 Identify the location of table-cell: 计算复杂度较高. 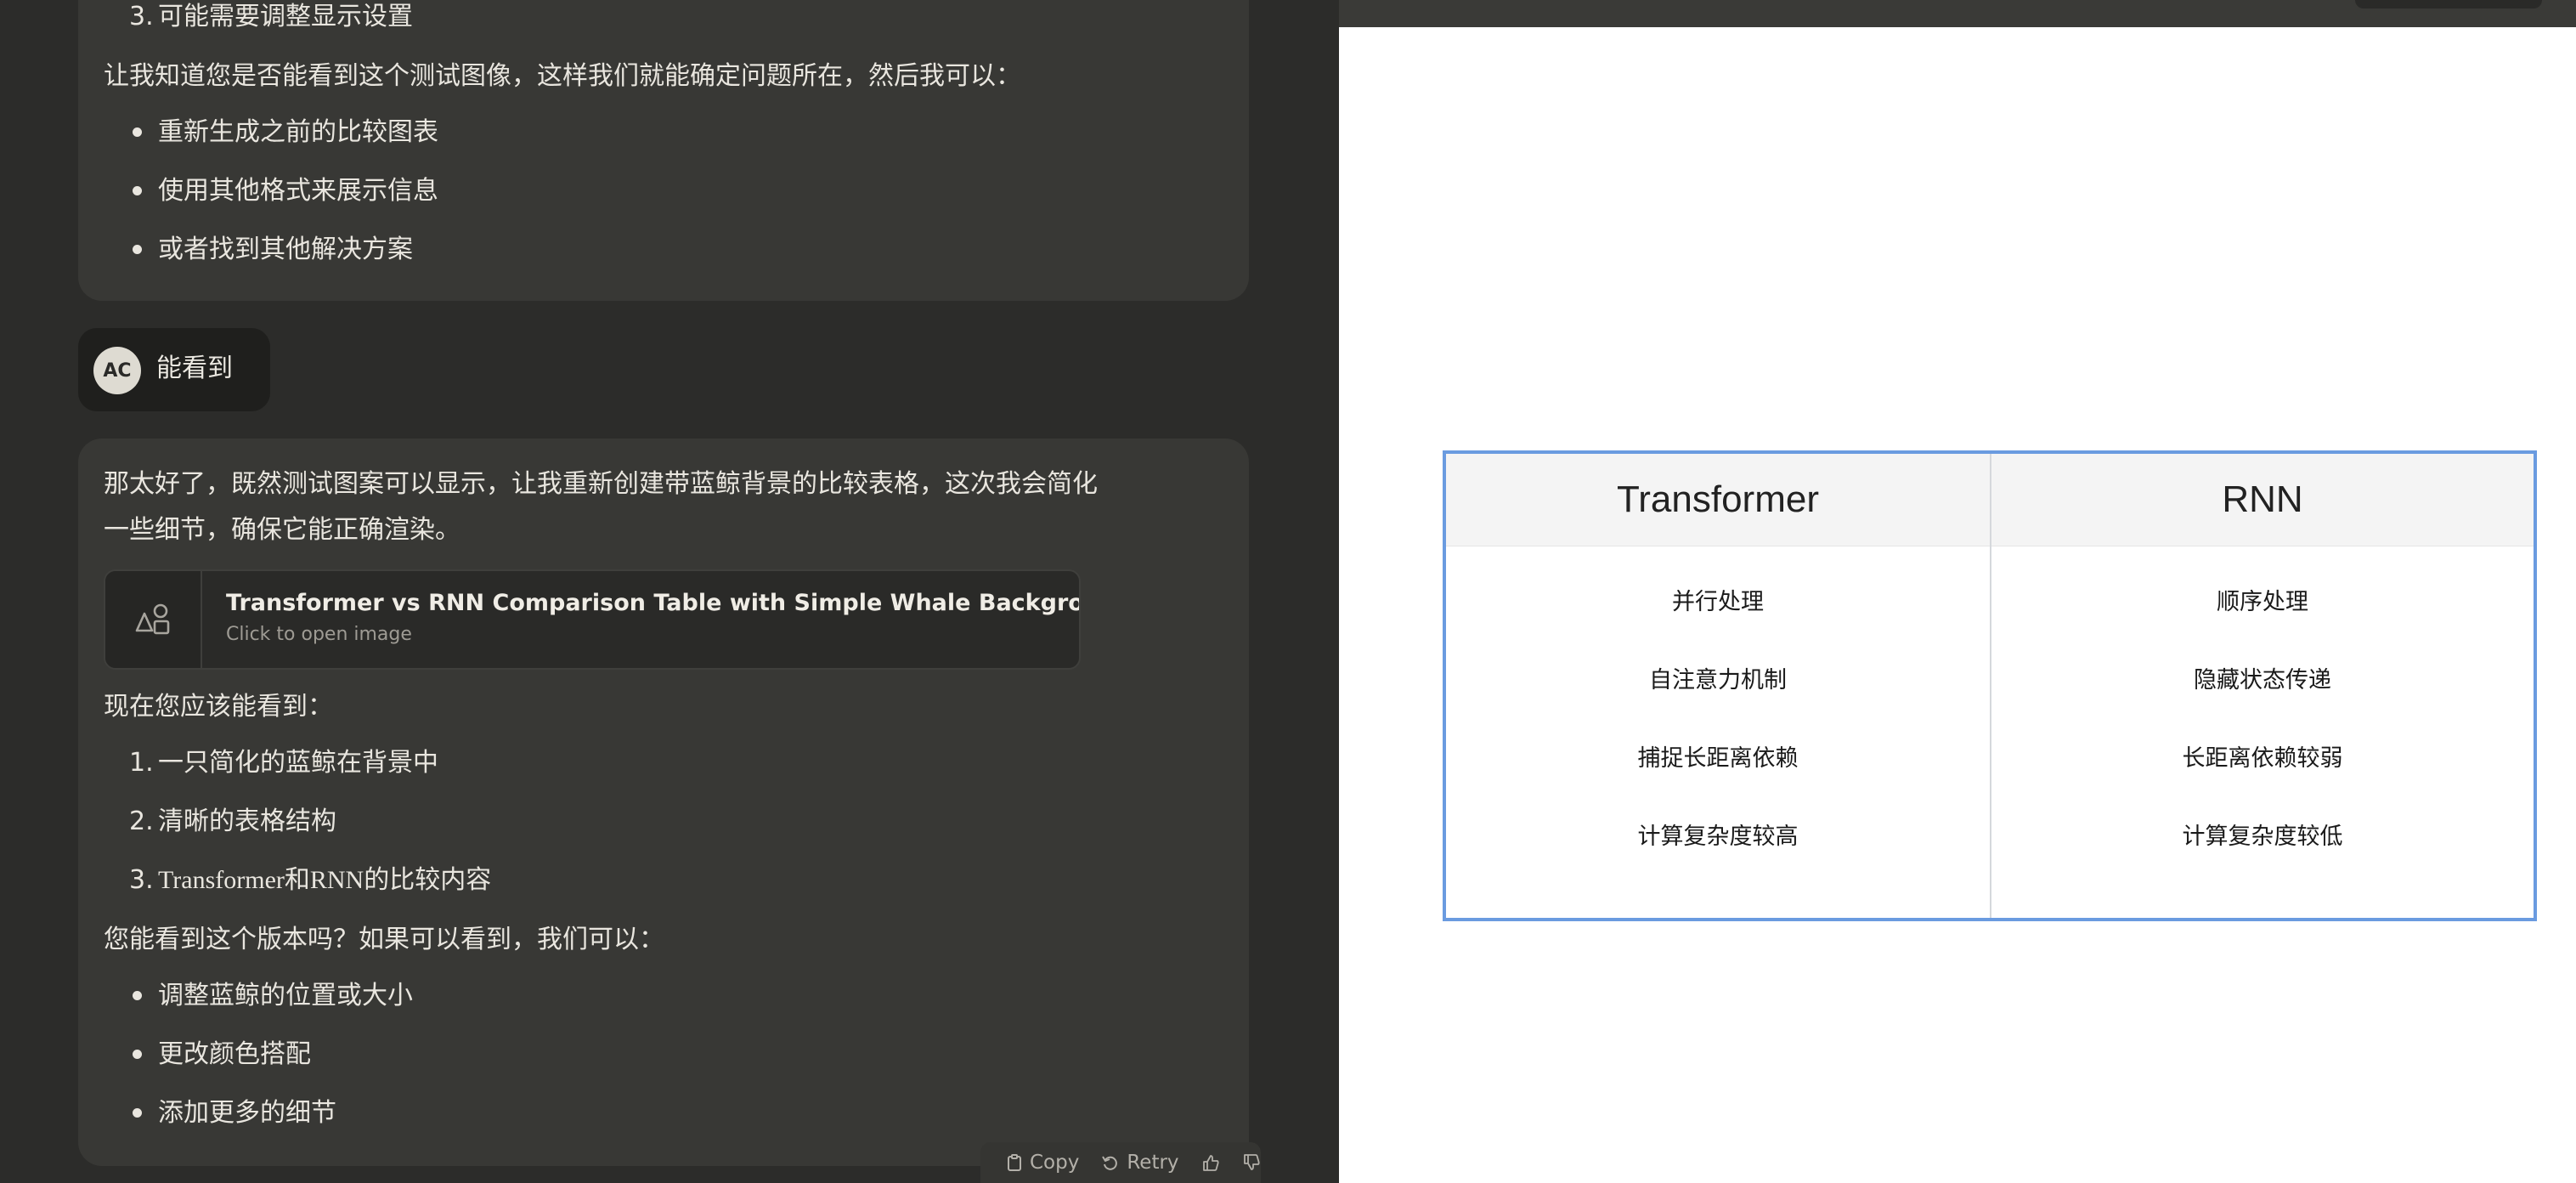
(1718, 836).